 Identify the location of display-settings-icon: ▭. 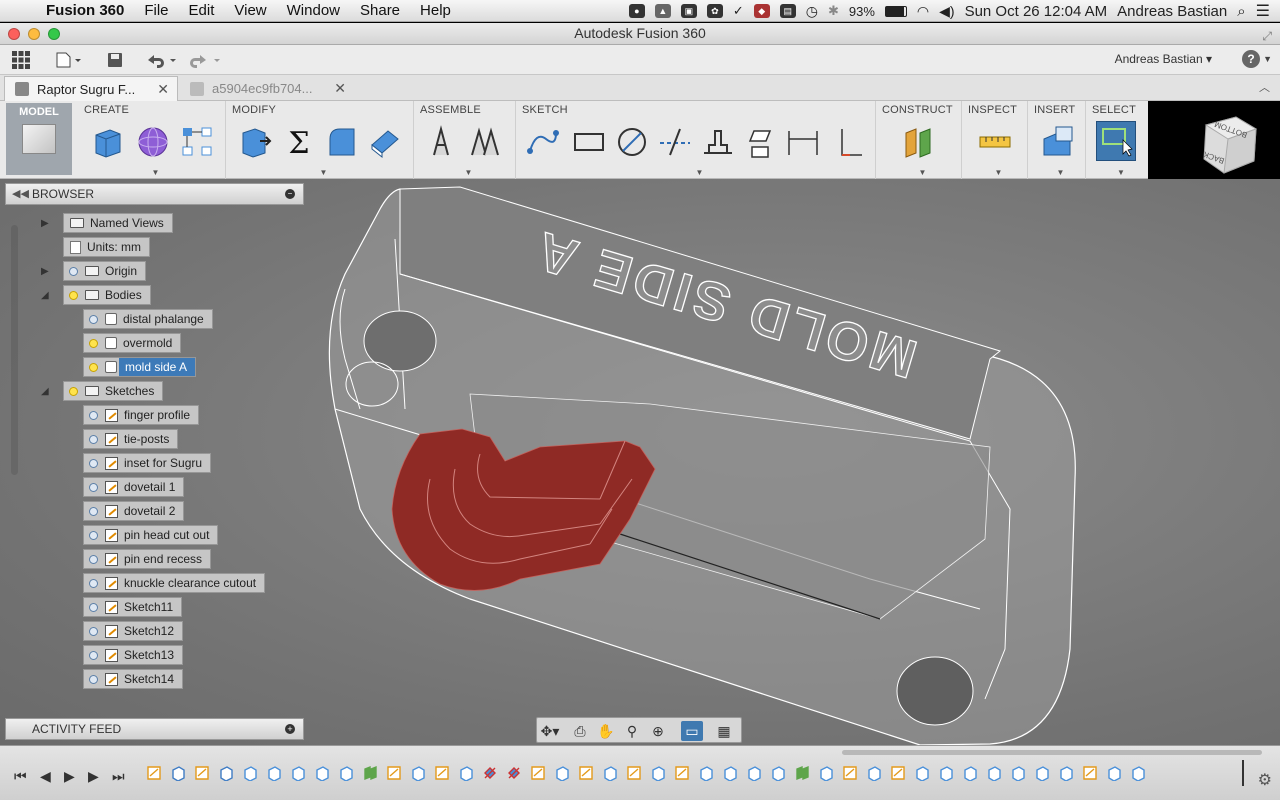
(692, 731).